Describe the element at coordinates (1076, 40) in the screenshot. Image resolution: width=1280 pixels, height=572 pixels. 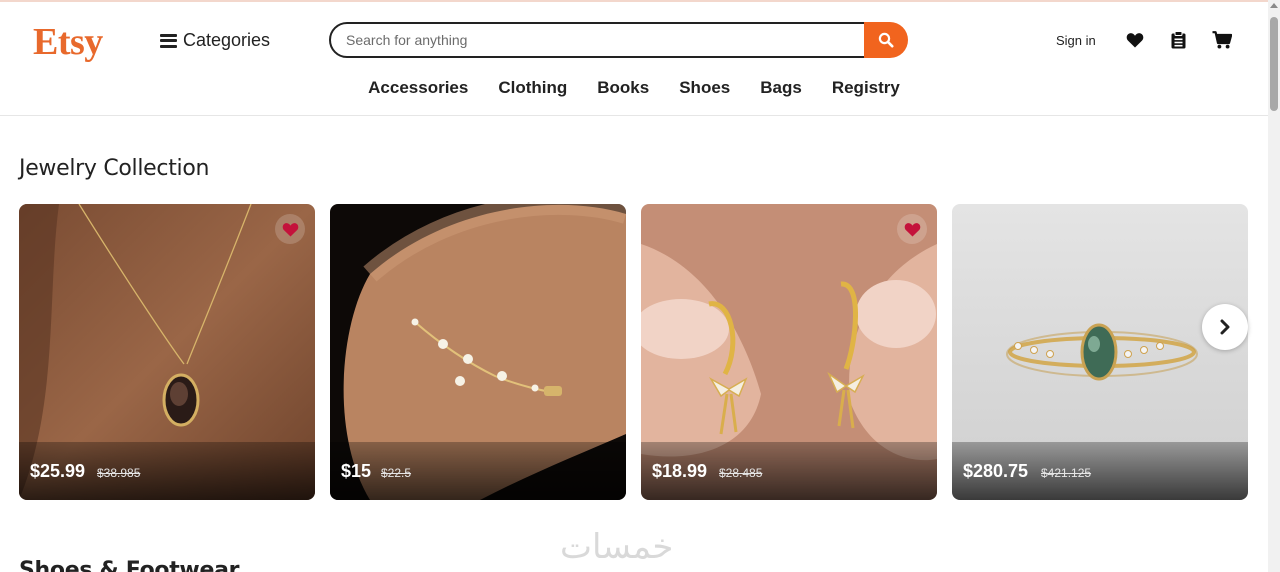
I see `sign-in-link: Sign in` at that location.